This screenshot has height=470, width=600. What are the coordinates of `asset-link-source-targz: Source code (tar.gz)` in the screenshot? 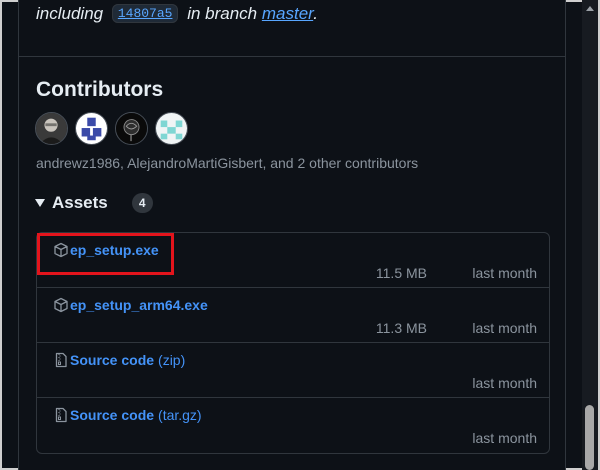 It's located at (127, 415).